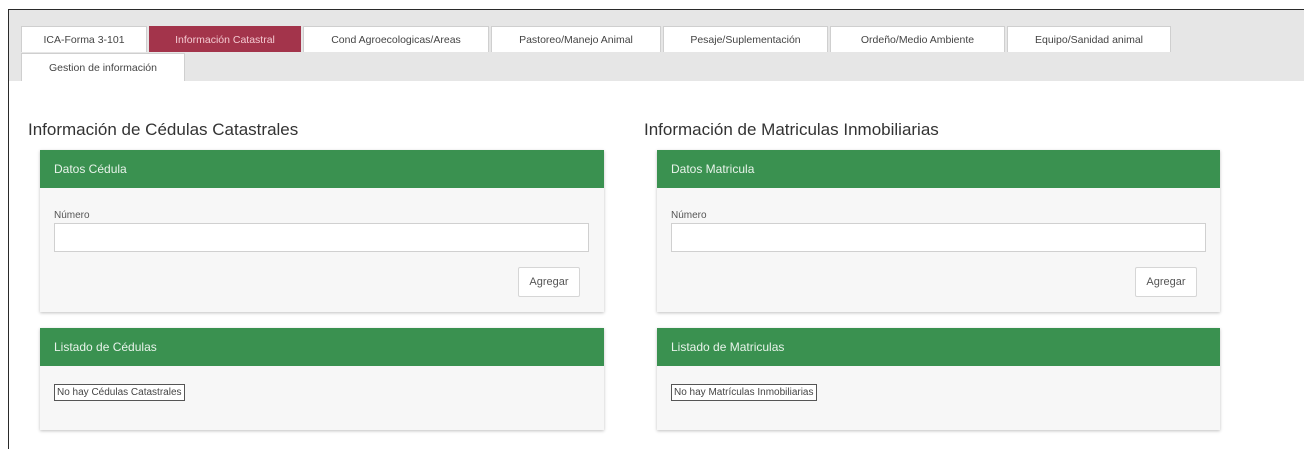 The image size is (1304, 449). What do you see at coordinates (1166, 282) in the screenshot?
I see `add-matricula-button: Agregar` at bounding box center [1166, 282].